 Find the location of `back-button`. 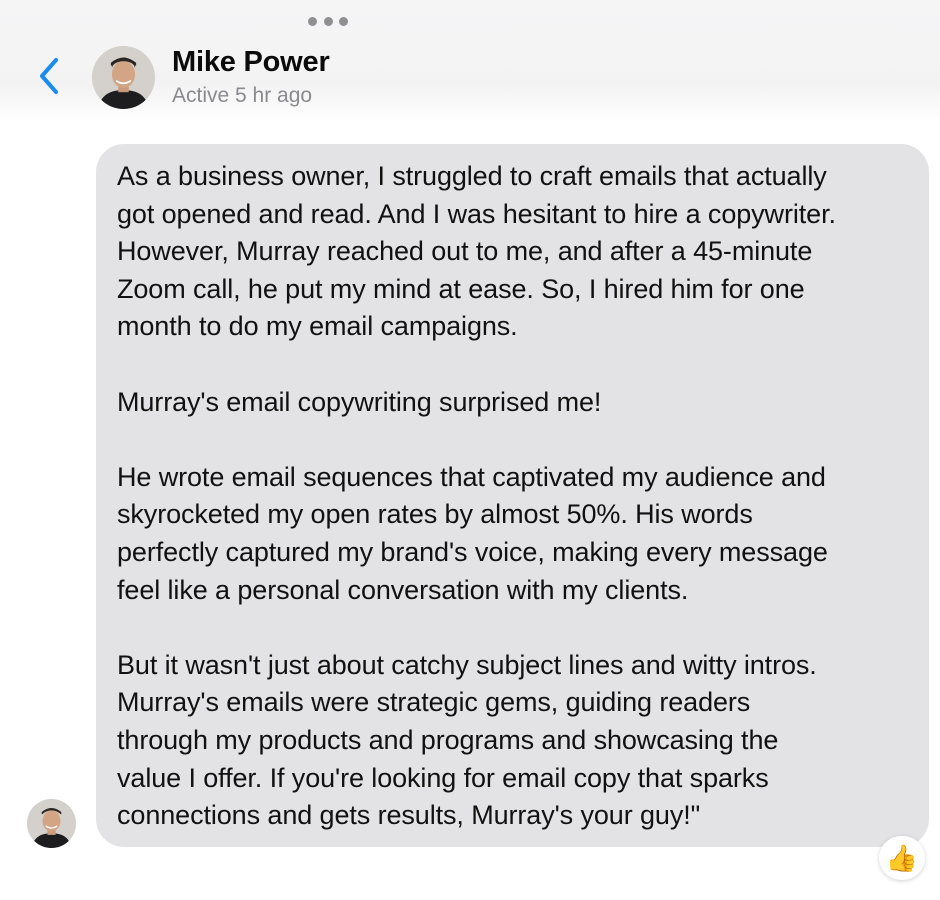

back-button is located at coordinates (49, 76).